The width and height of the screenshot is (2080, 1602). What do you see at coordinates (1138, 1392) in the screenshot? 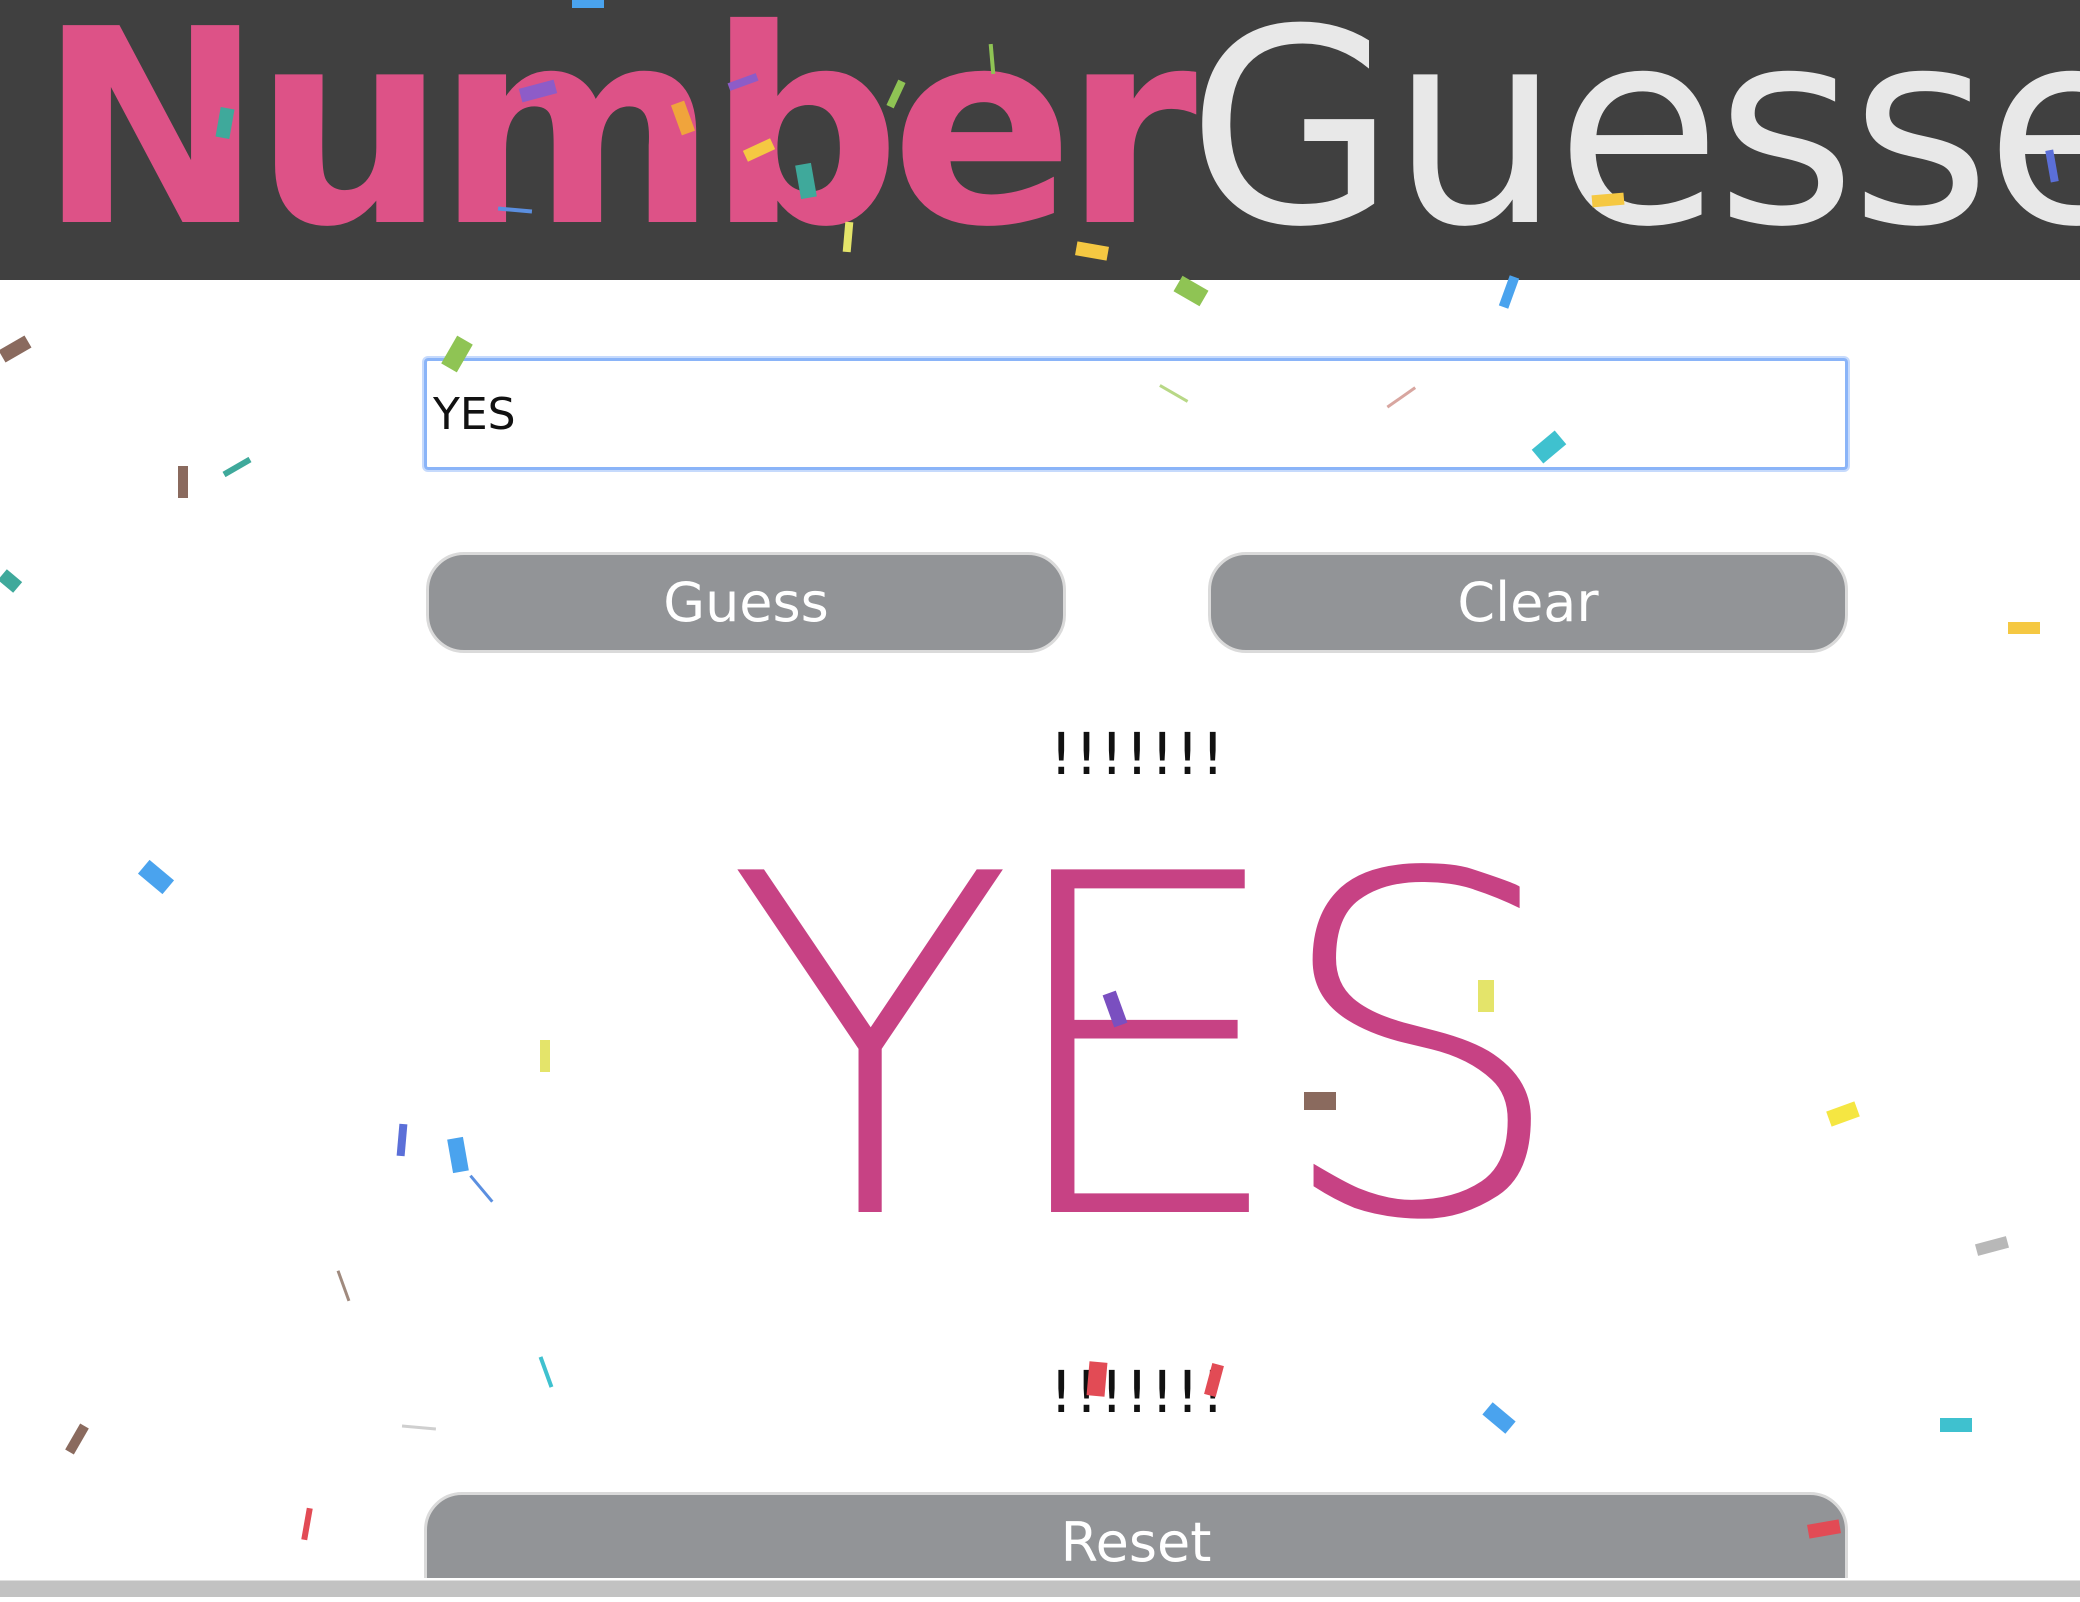
I see `exclamation-bottom: !!!!!!!` at bounding box center [1138, 1392].